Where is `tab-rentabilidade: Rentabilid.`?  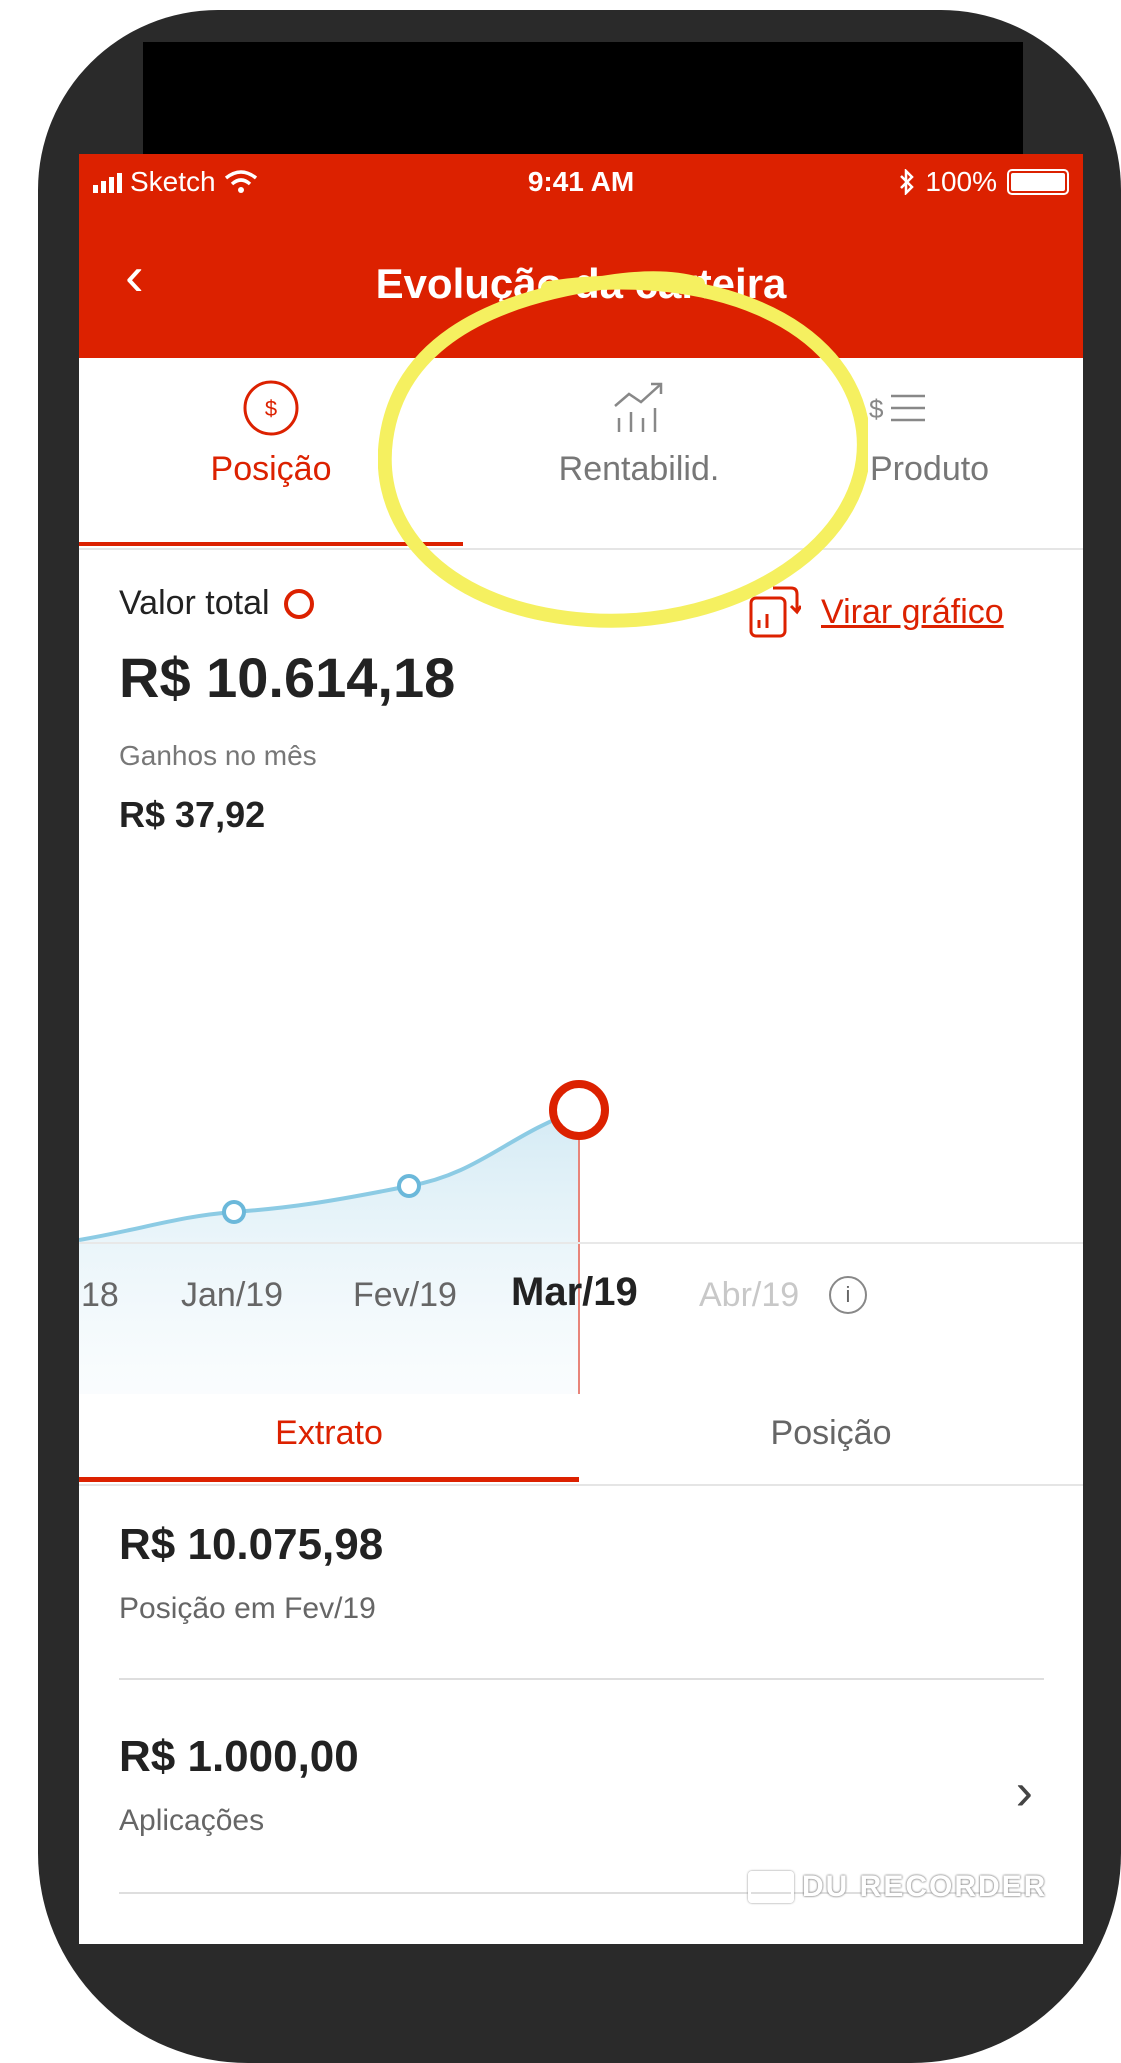
tab-rentabilidade: Rentabilid. is located at coordinates (639, 452).